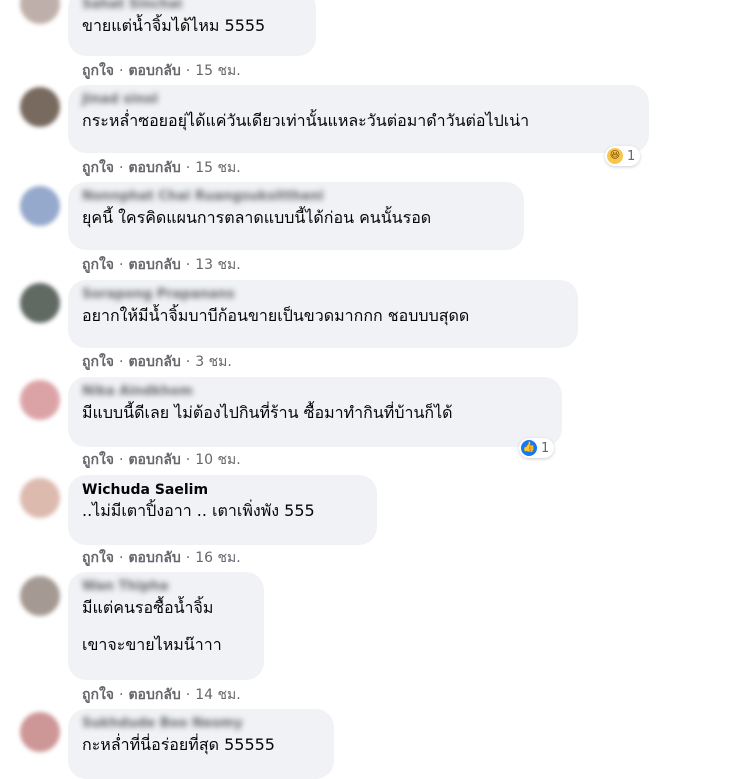  I want to click on commenter-name: Jinad sinol, so click(358, 100).